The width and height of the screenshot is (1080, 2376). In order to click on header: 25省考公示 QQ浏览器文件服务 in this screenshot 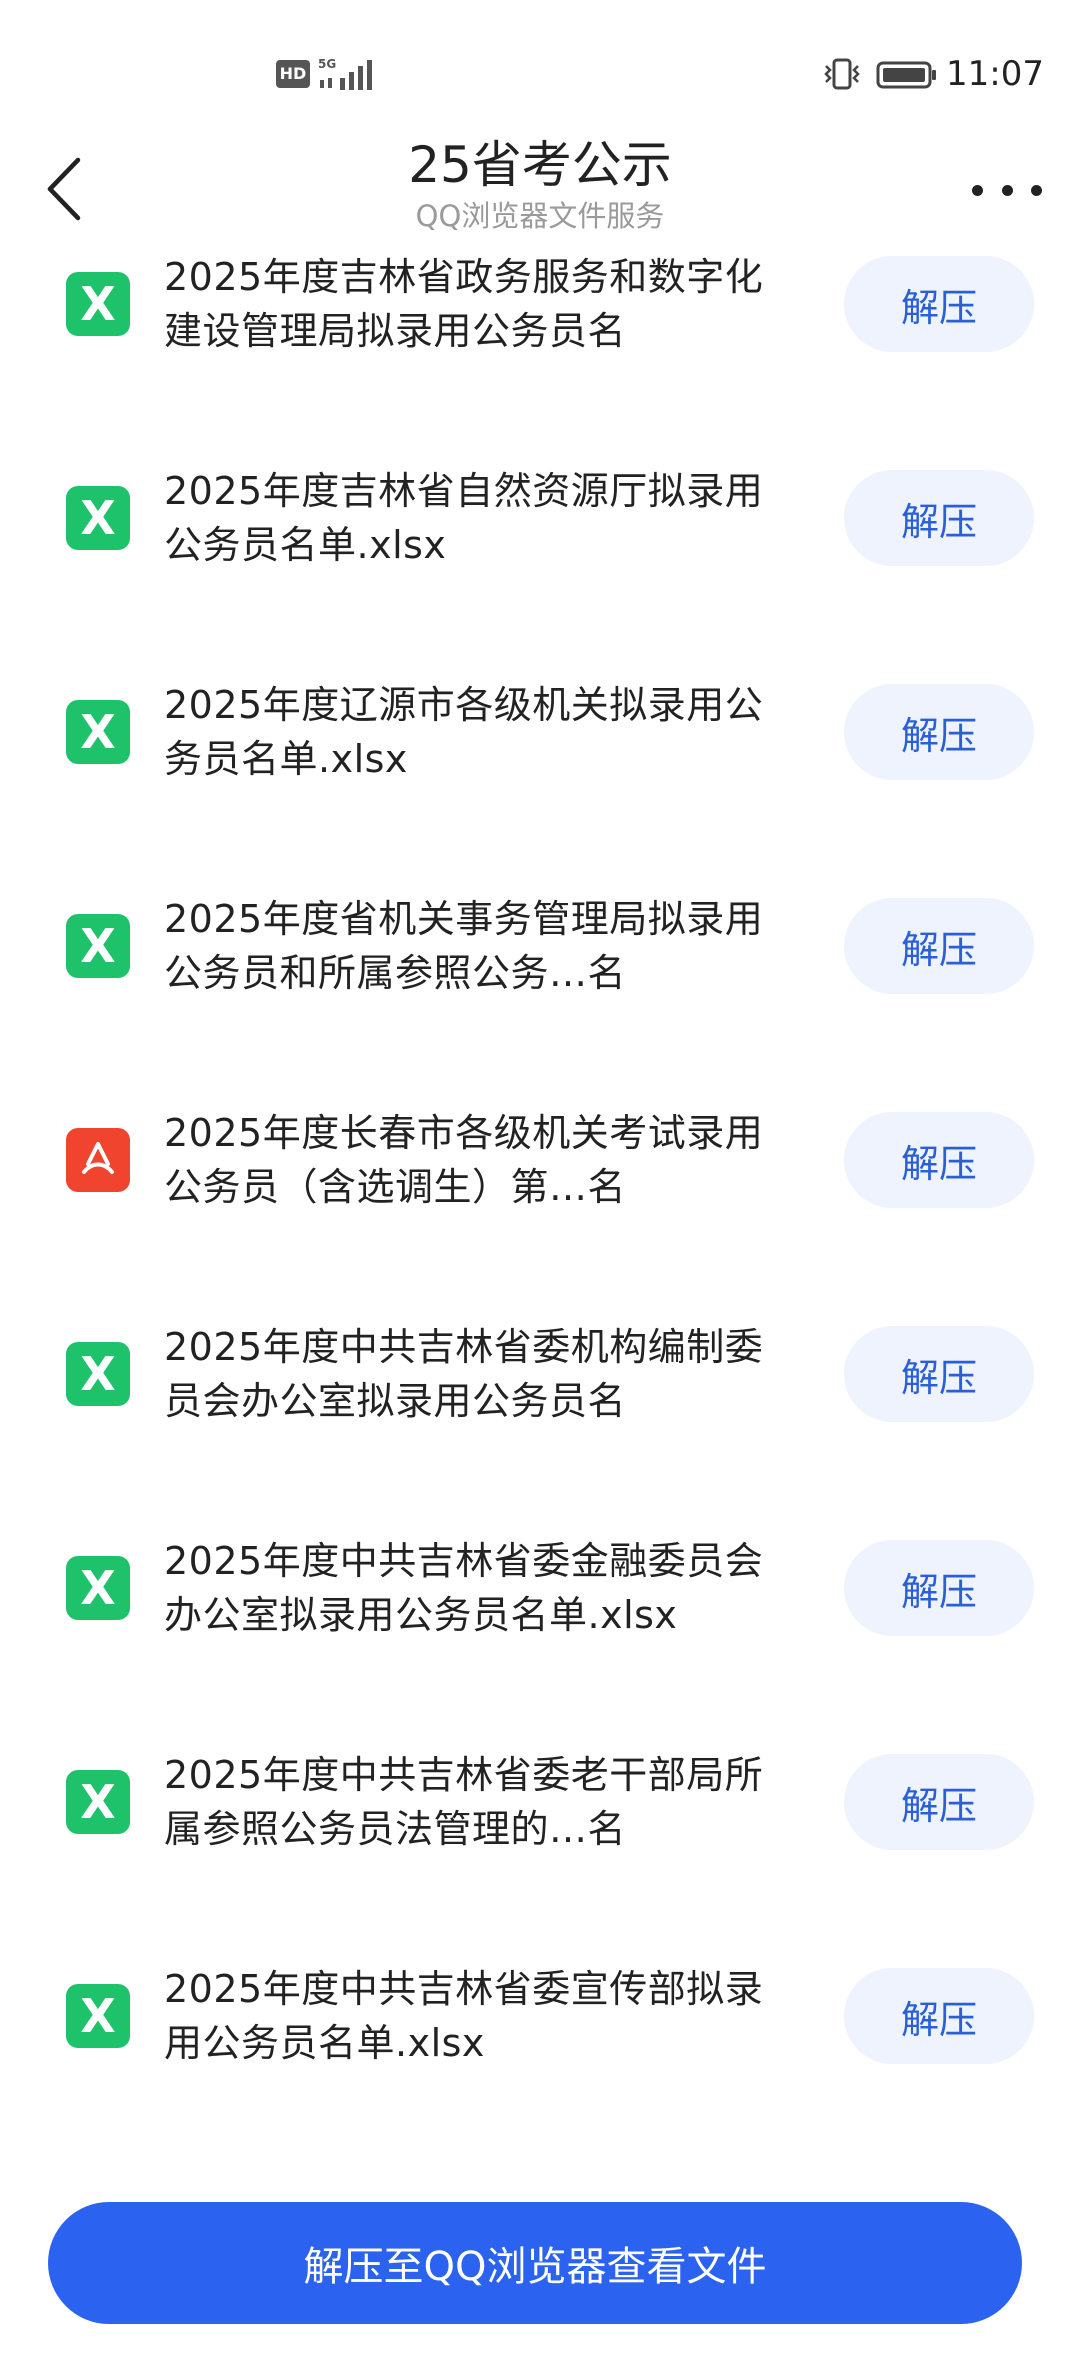, I will do `click(540, 190)`.